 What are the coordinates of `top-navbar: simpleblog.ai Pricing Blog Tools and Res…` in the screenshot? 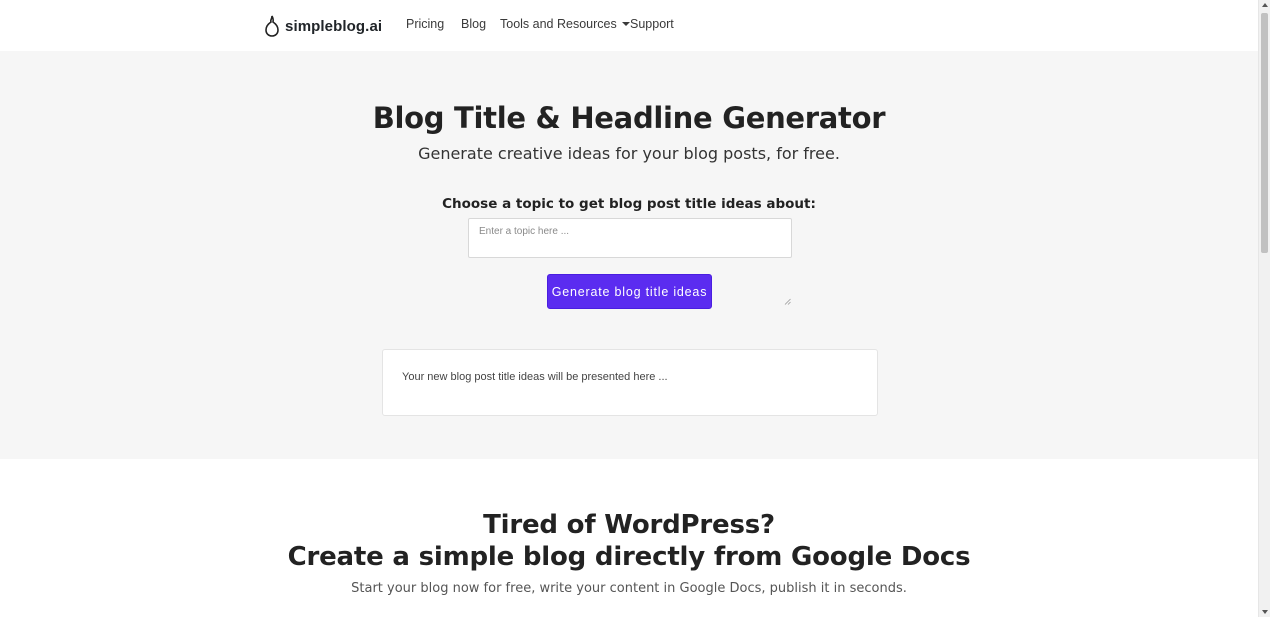 It's located at (629, 25).